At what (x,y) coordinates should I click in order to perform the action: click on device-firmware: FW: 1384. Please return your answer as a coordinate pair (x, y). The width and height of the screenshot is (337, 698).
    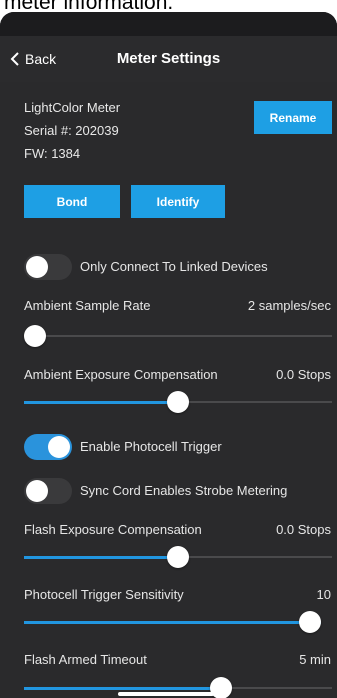
    Looking at the image, I should click on (52, 153).